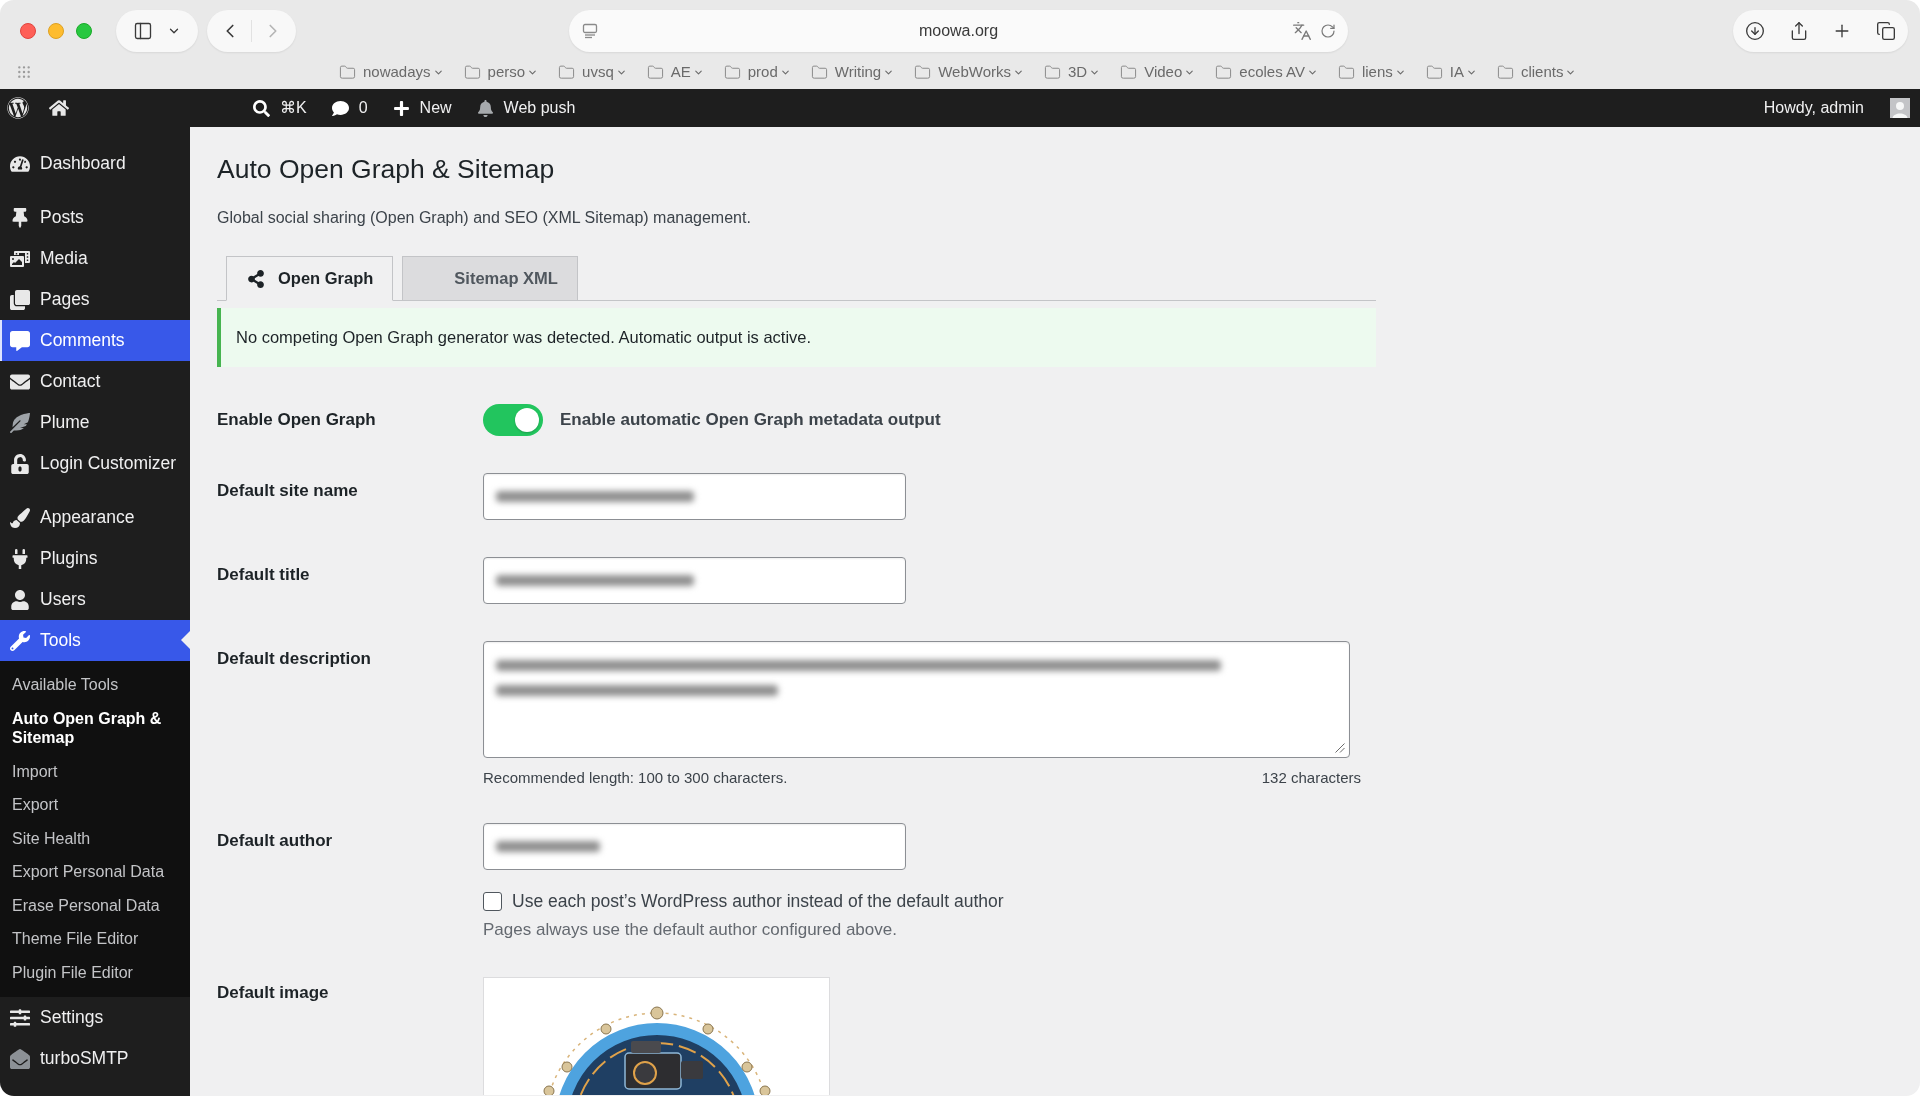  What do you see at coordinates (916, 699) in the screenshot?
I see `textarea-field` at bounding box center [916, 699].